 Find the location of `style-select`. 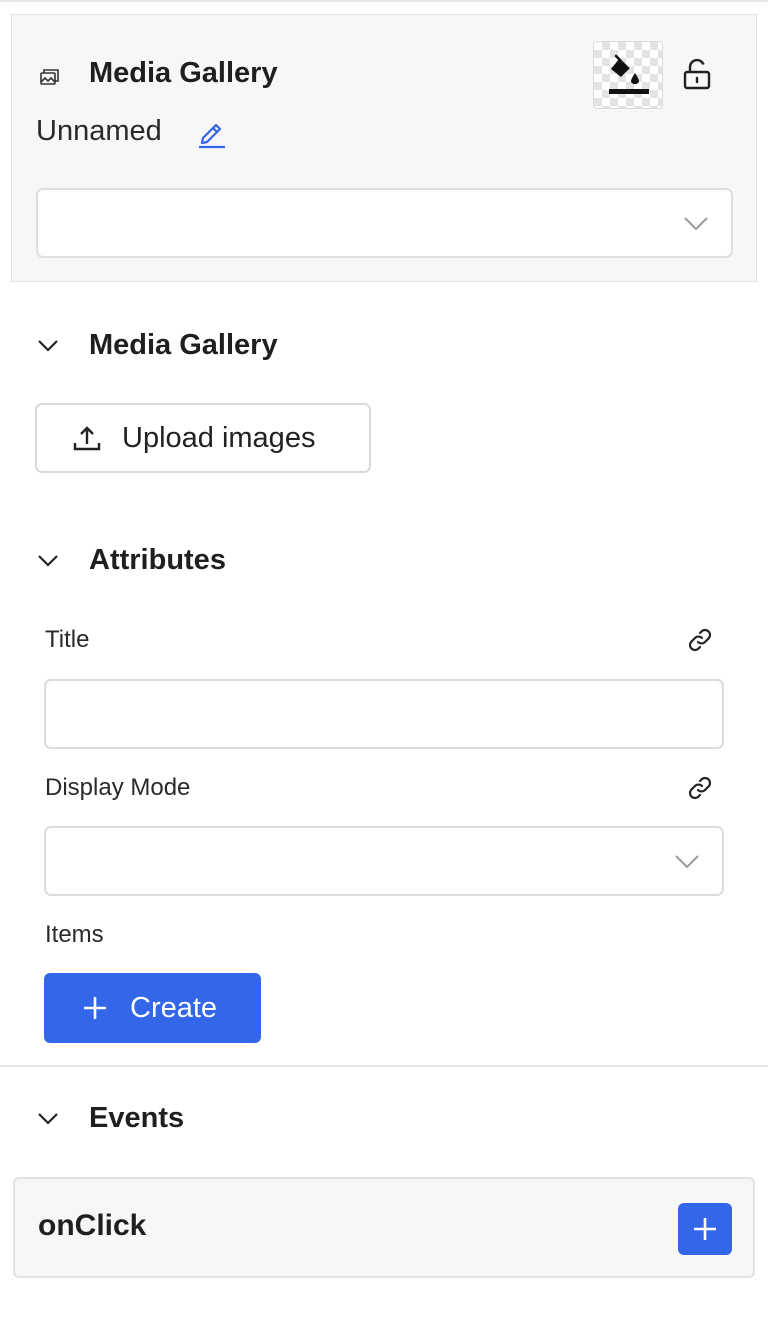

style-select is located at coordinates (384, 223).